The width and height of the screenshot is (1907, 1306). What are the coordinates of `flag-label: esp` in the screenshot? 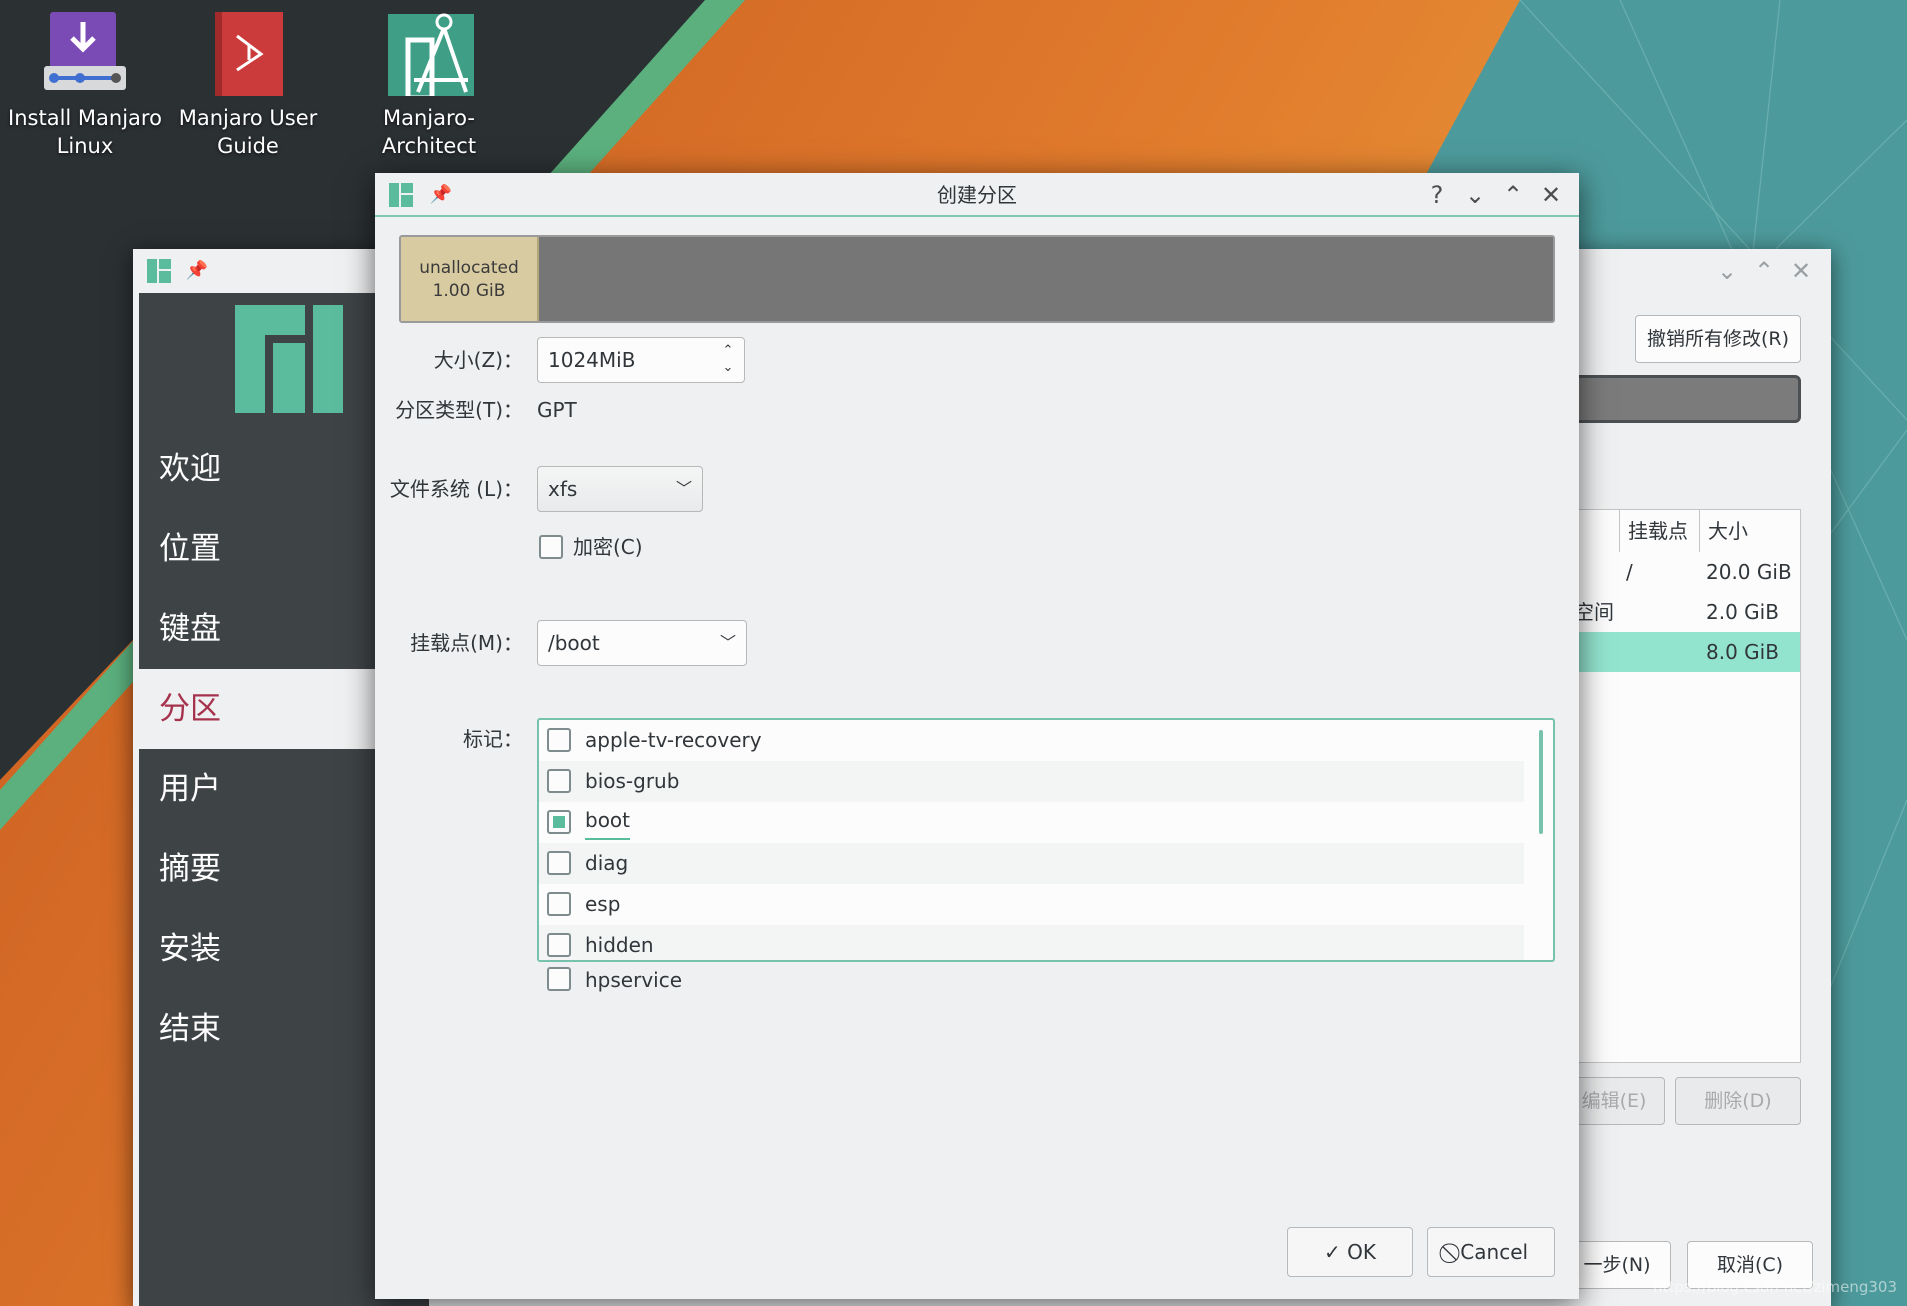 It's located at (603, 904).